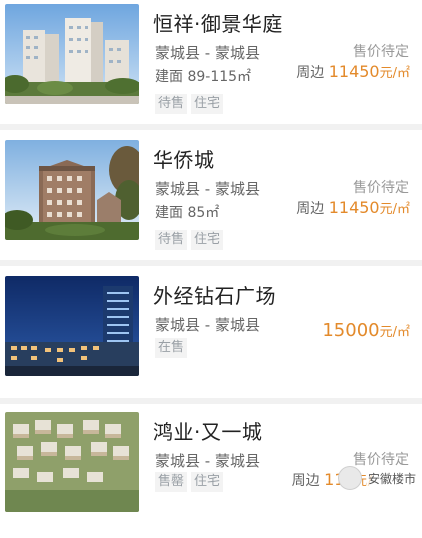 The width and height of the screenshot is (422, 538). Describe the element at coordinates (214, 294) in the screenshot. I see `listing-name: 外经钻石广场` at that location.